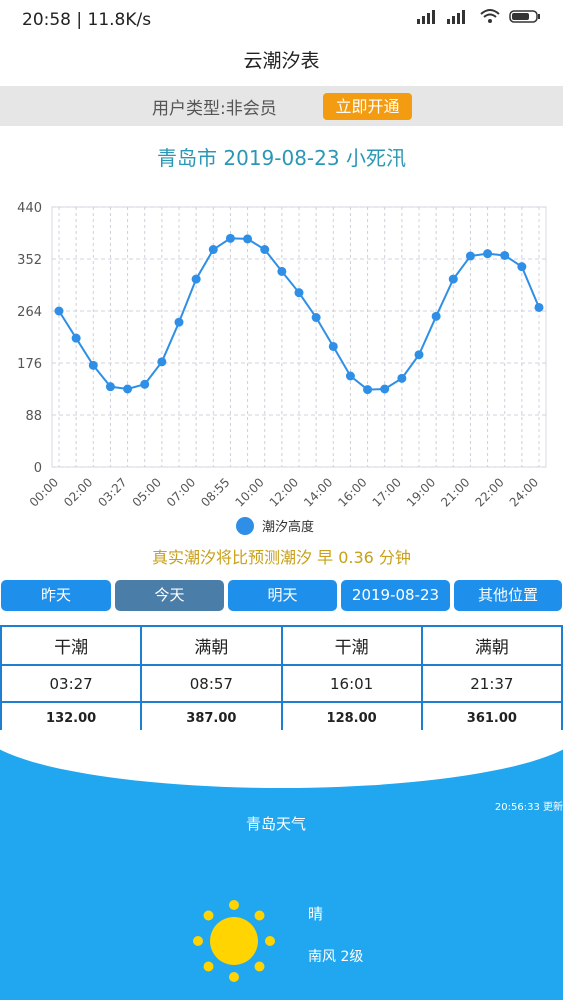  Describe the element at coordinates (147, 492) in the screenshot. I see `x-tick-label: 05:00` at that location.